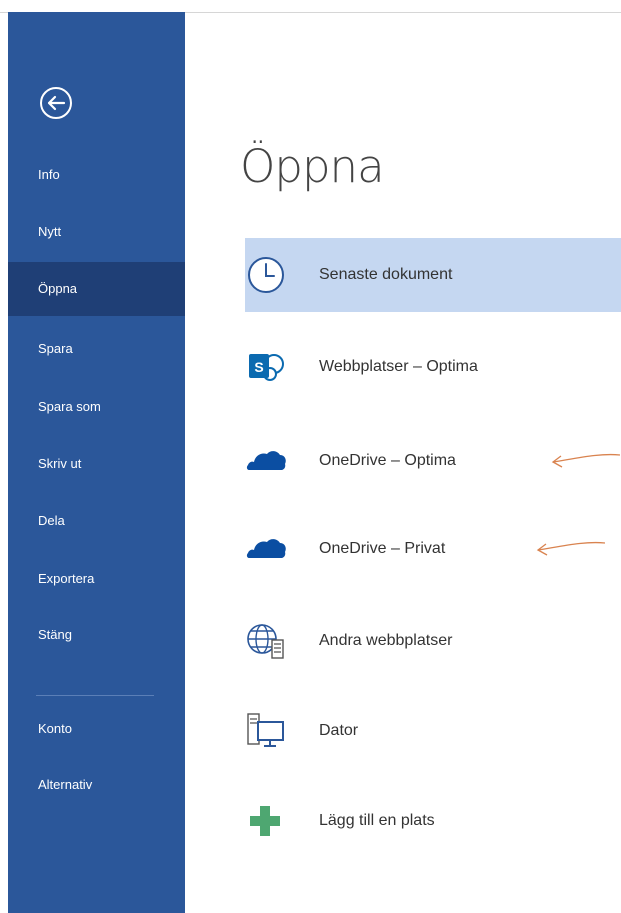 This screenshot has height=913, width=621. Describe the element at coordinates (258, 367) in the screenshot. I see `svg-text: S` at that location.